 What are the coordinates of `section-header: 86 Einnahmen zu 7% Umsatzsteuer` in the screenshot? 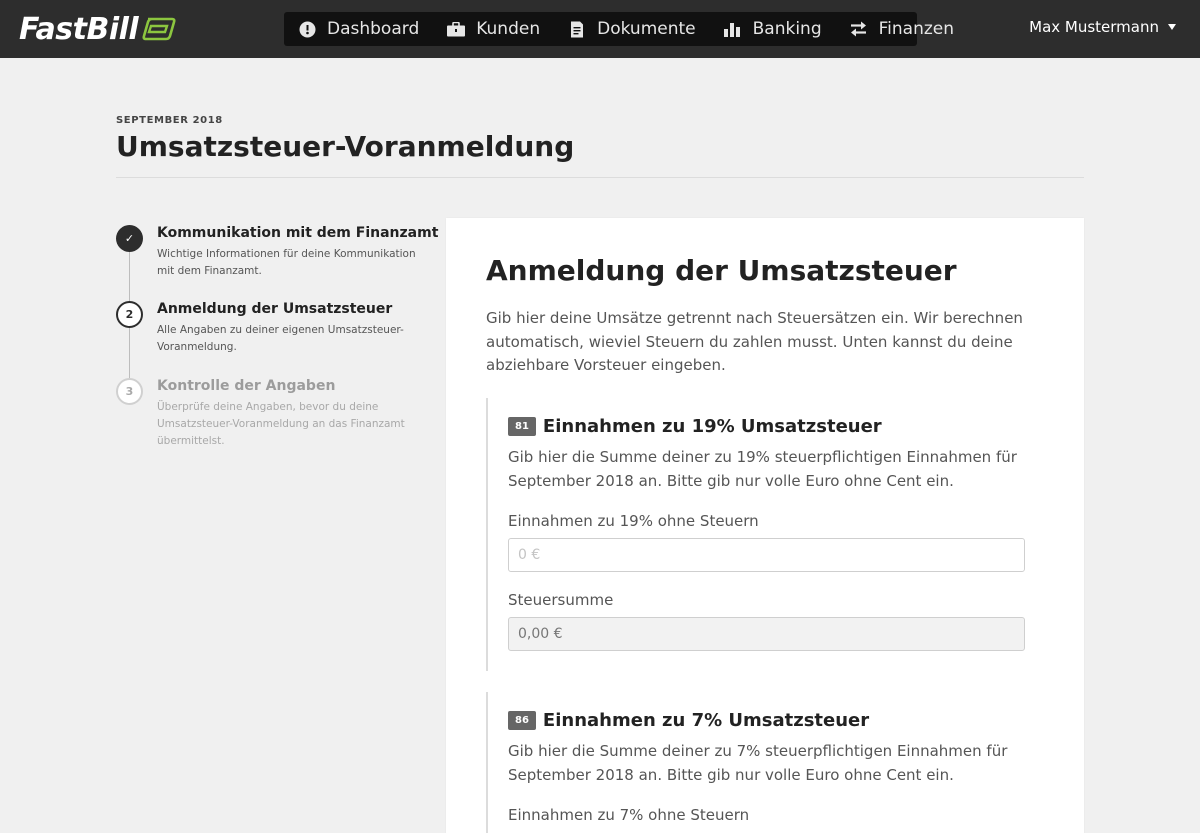 It's located at (777, 720).